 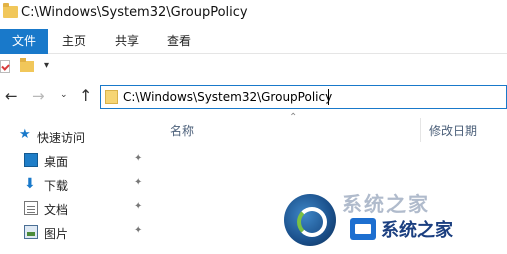 I want to click on up-button: ↑, so click(x=85, y=95).